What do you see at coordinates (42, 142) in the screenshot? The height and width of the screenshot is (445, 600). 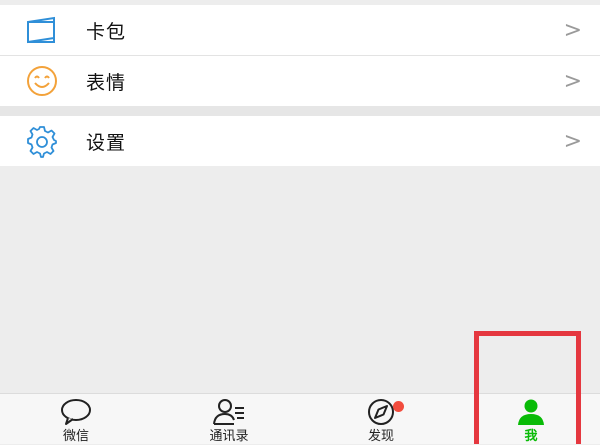 I see `gear-icon` at bounding box center [42, 142].